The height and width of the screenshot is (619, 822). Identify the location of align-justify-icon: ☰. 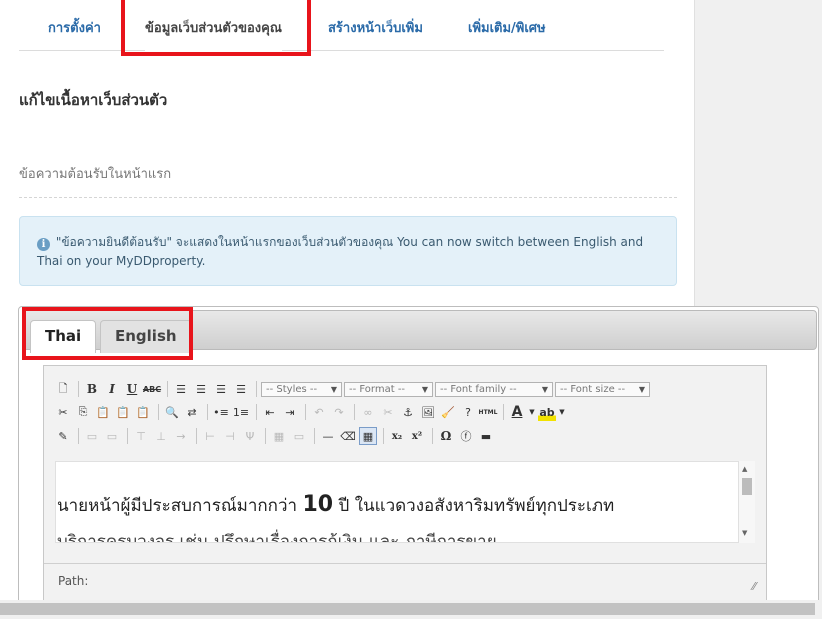
(241, 389).